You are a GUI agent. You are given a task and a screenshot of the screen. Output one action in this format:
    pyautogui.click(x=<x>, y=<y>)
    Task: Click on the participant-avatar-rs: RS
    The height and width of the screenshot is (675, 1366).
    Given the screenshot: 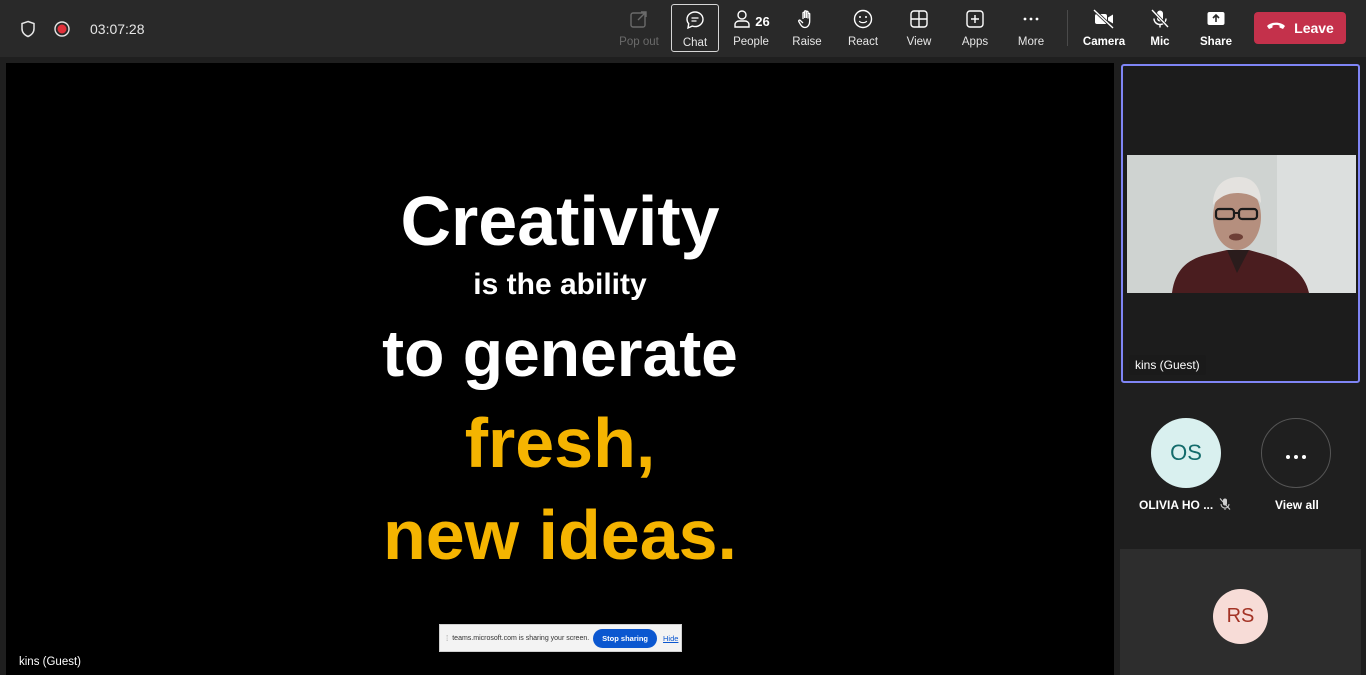 What is the action you would take?
    pyautogui.click(x=1240, y=616)
    